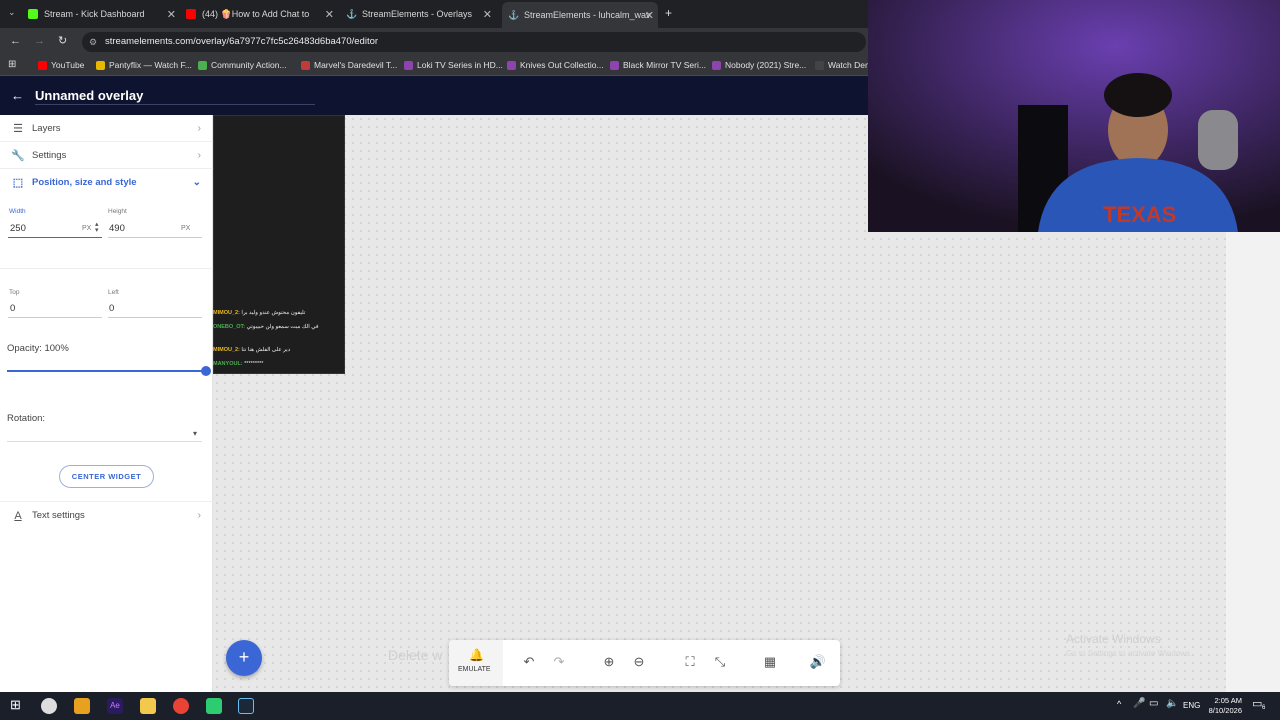 The width and height of the screenshot is (1280, 720). What do you see at coordinates (818, 662) in the screenshot?
I see `volume-icon: 🔊` at bounding box center [818, 662].